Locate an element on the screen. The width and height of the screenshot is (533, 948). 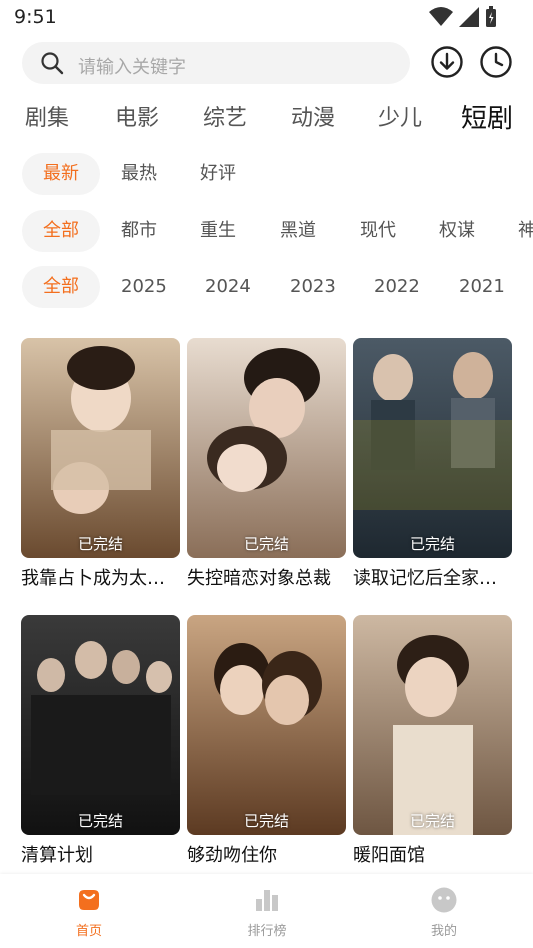
drama-card: 已完结 清算计划 is located at coordinates (100, 741).